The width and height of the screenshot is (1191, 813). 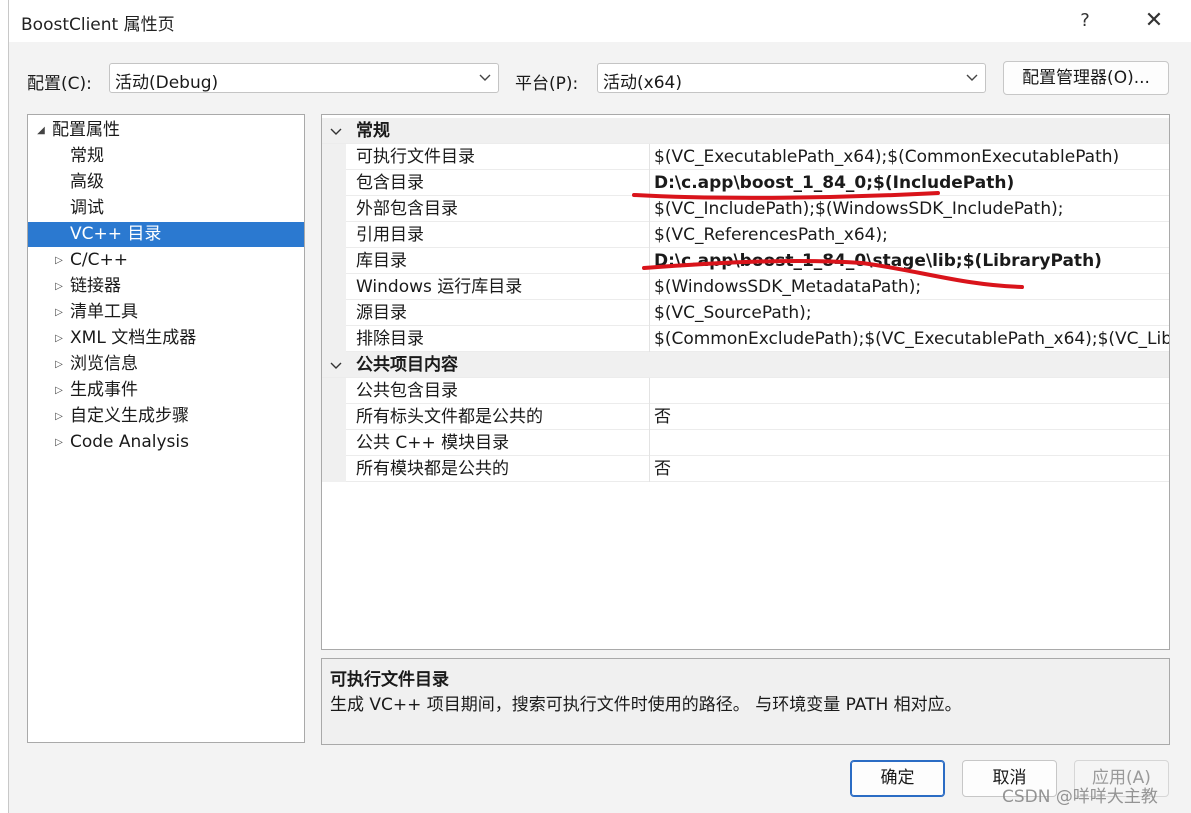 I want to click on collapse-arrow-icon: ◢, so click(x=41, y=130).